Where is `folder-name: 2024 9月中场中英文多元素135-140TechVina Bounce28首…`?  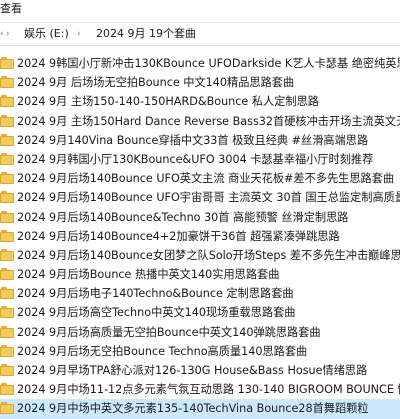 folder-name: 2024 9月中场中英文多元素135-140TechVina Bounce28首… is located at coordinates (193, 409).